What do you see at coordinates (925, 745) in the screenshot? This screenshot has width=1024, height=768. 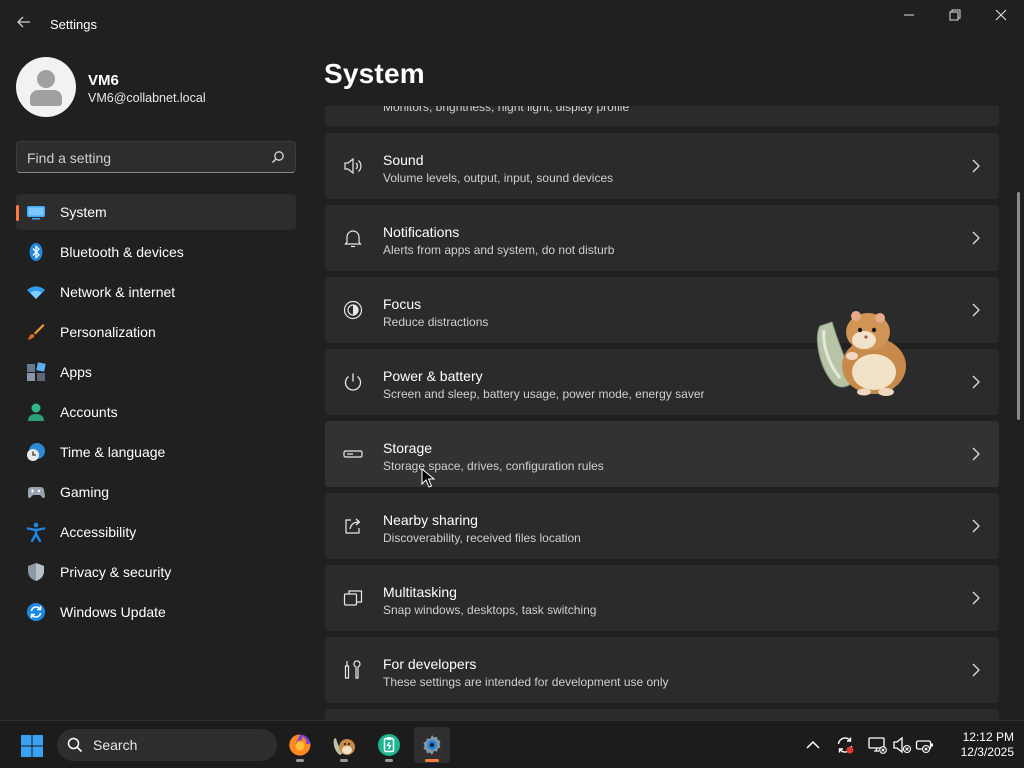 I see `battery-icon` at bounding box center [925, 745].